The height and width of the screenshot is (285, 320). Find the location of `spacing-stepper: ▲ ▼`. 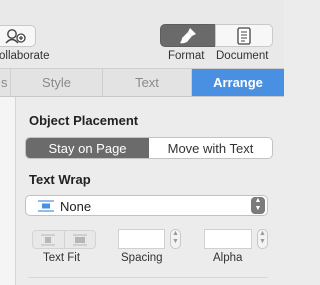

spacing-stepper: ▲ ▼ is located at coordinates (175, 239).